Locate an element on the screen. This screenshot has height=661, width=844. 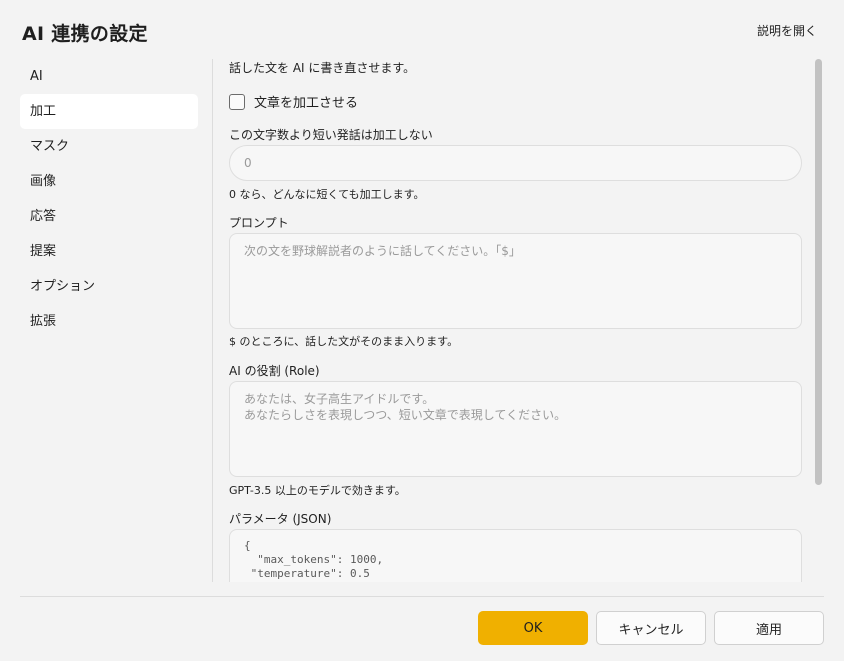
ok-button: OK is located at coordinates (533, 628).